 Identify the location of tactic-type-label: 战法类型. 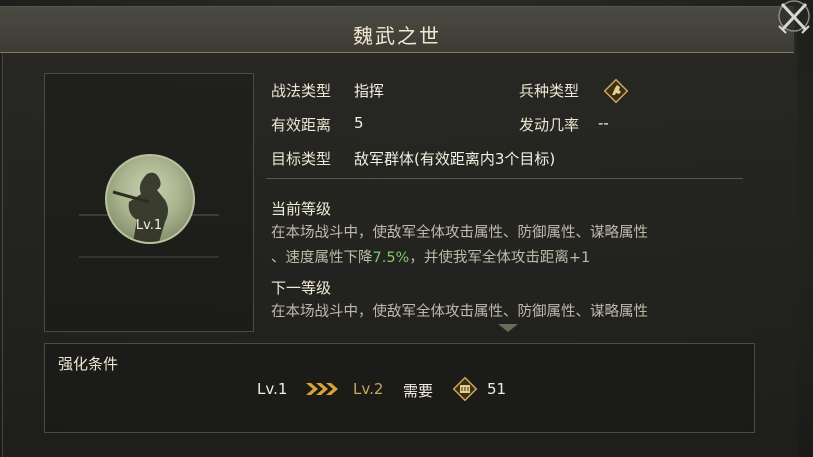
(301, 91).